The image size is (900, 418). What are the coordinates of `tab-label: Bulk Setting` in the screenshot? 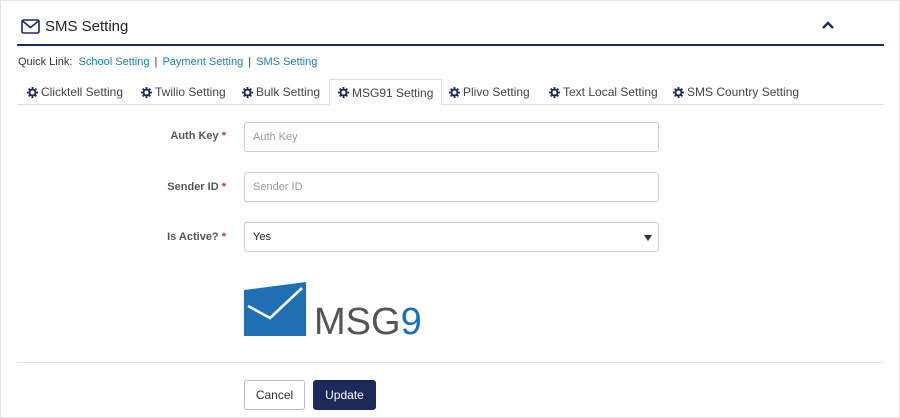 It's located at (288, 92).